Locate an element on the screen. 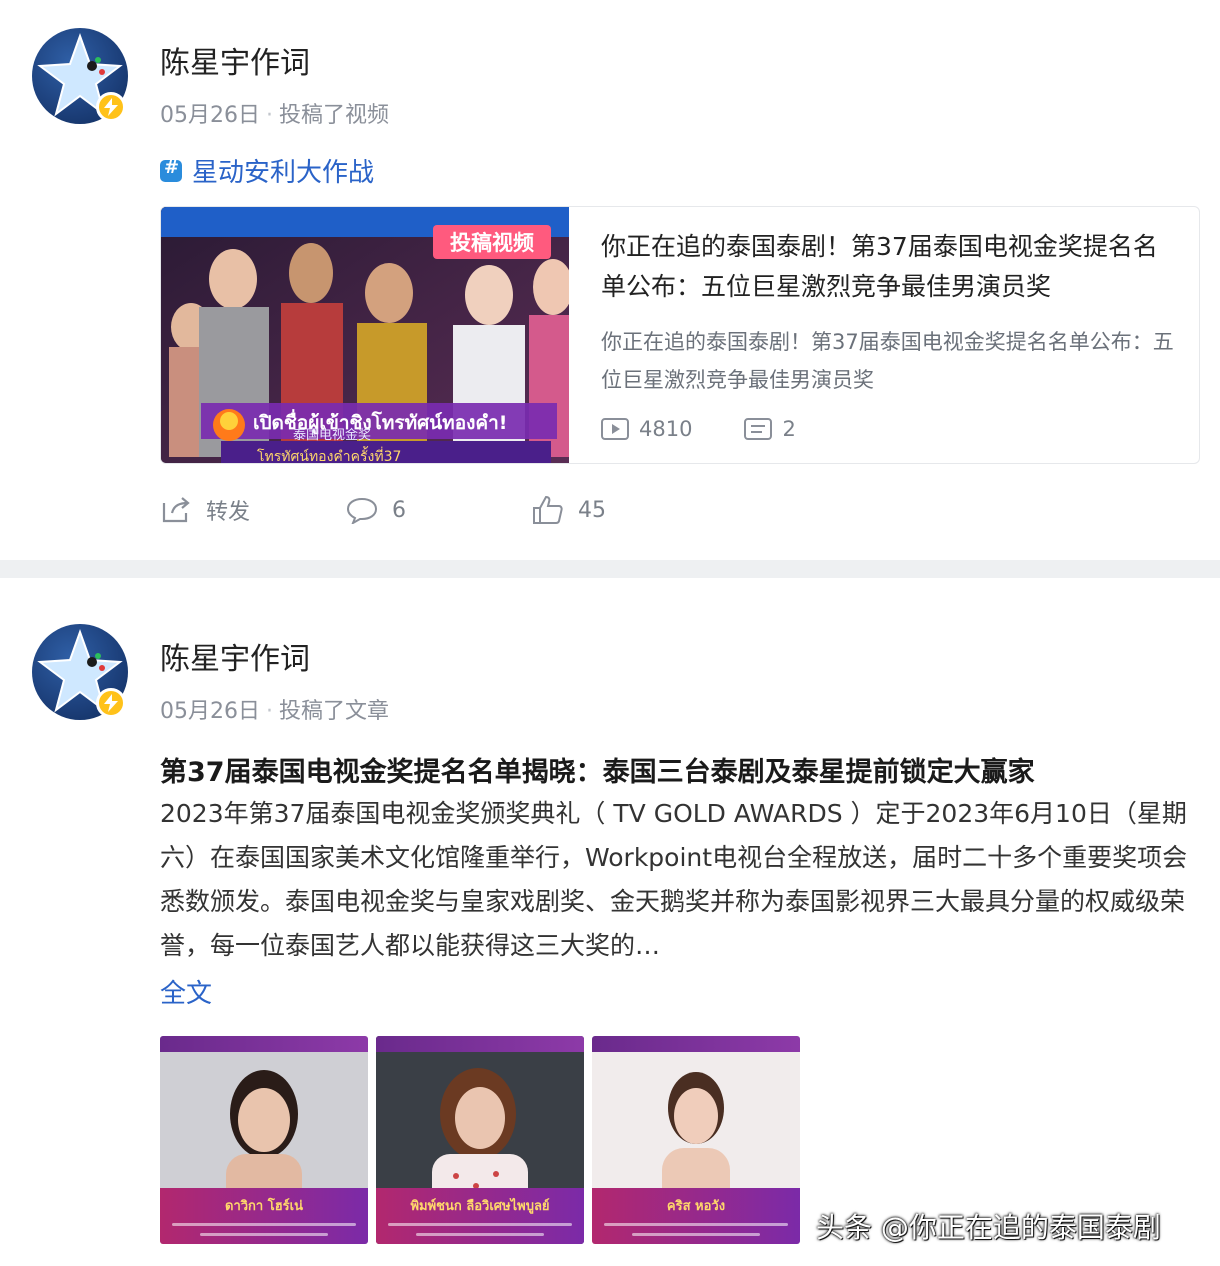  comment-button: 6 is located at coordinates (439, 510).